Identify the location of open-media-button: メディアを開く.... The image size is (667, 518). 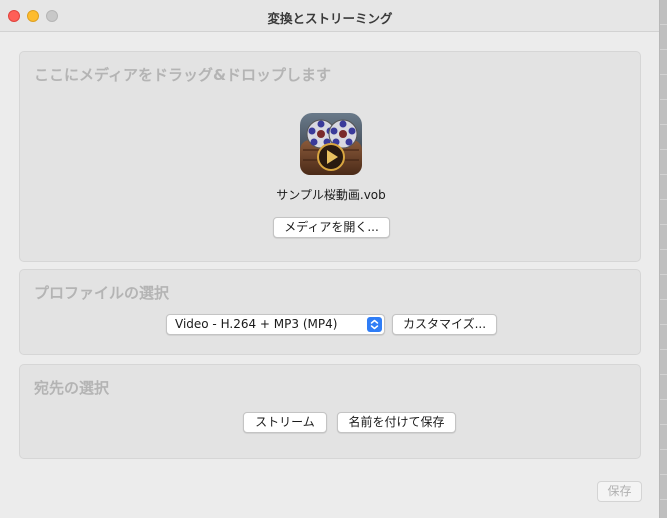
(331, 227).